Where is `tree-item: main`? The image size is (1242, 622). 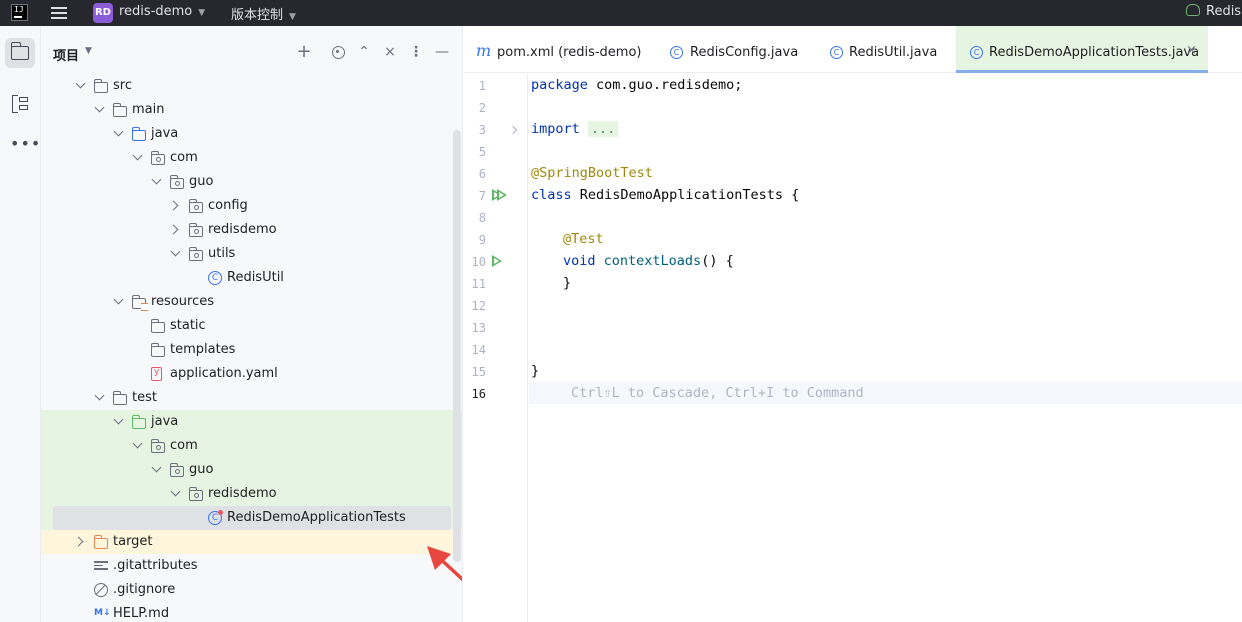 tree-item: main is located at coordinates (251, 110).